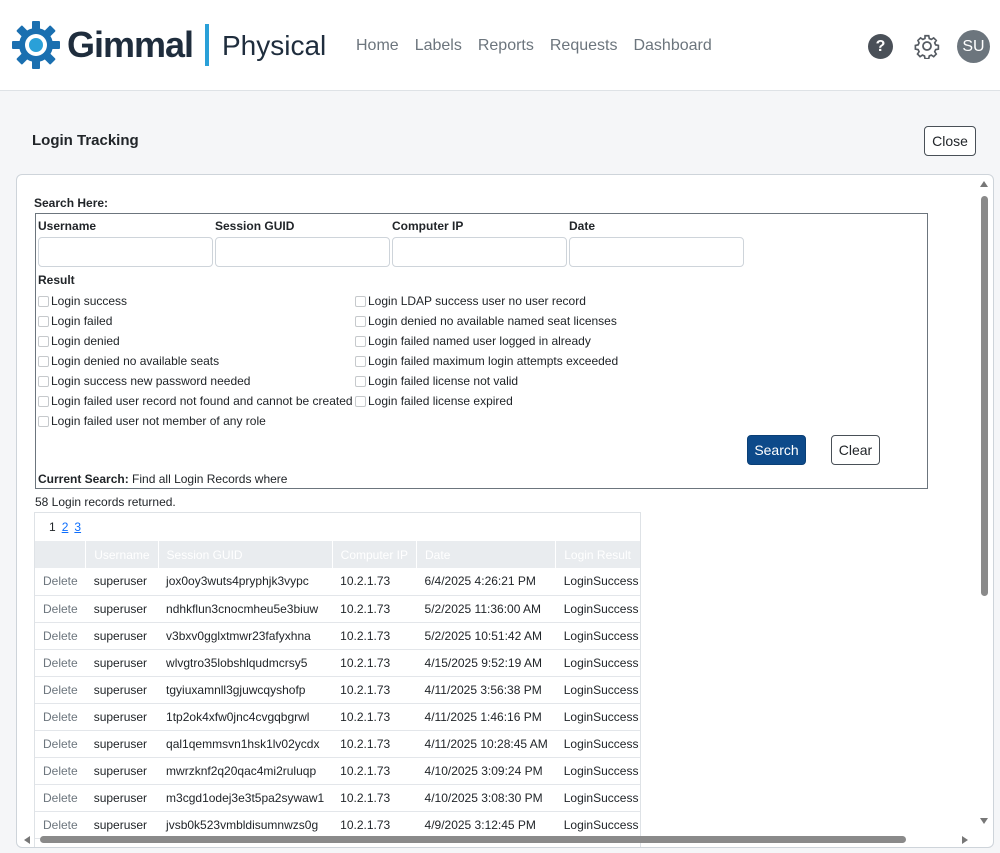 Image resolution: width=1000 pixels, height=853 pixels. I want to click on scroll-left-arrow-icon, so click(27, 840).